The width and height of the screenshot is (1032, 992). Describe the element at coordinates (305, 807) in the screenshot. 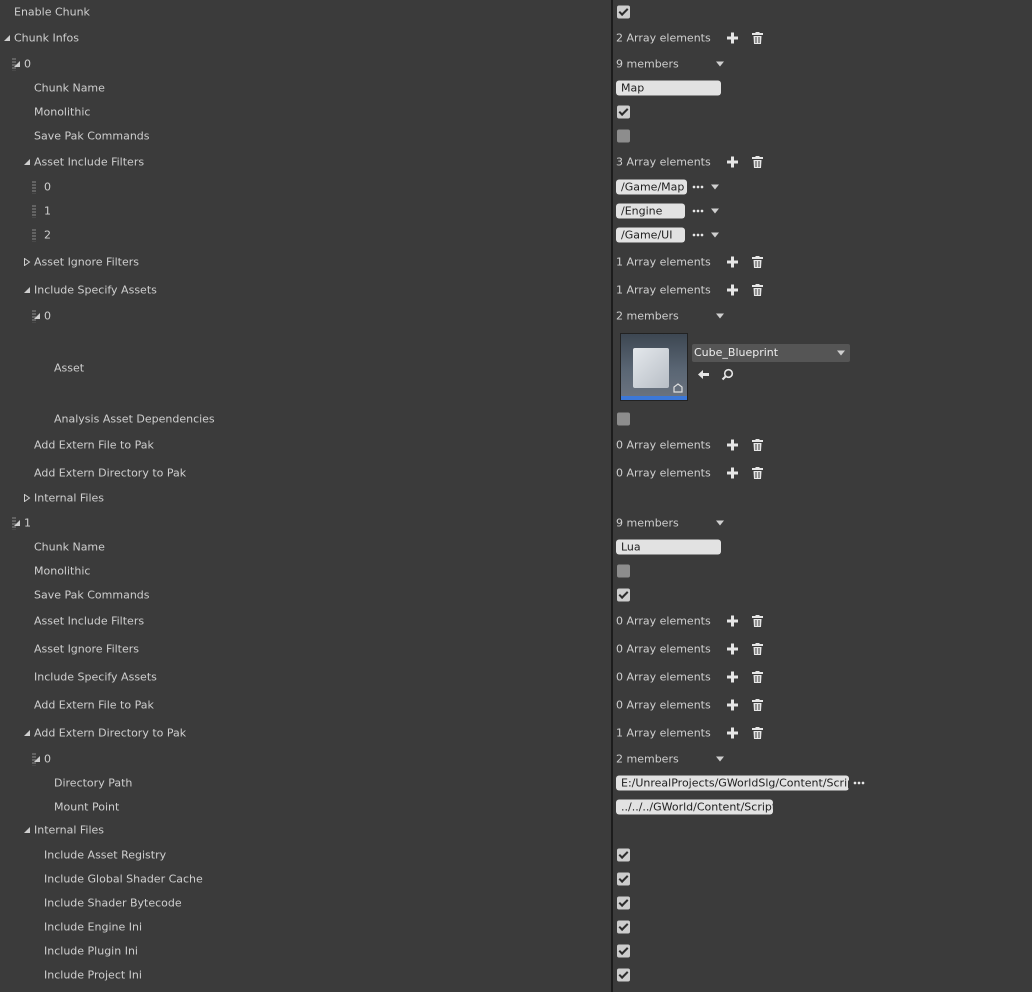

I see `property-name-cell: Mount Point` at that location.